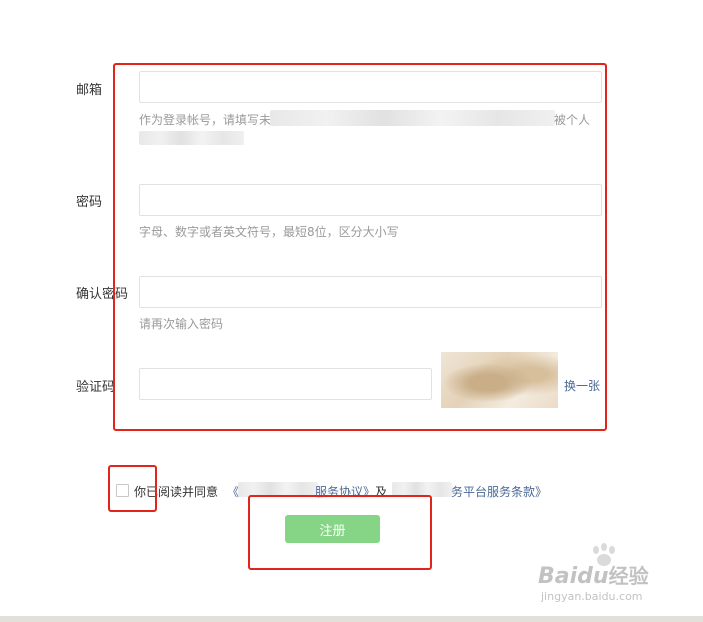 The image size is (703, 622). Describe the element at coordinates (89, 90) in the screenshot. I see `email-label: 邮箱` at that location.